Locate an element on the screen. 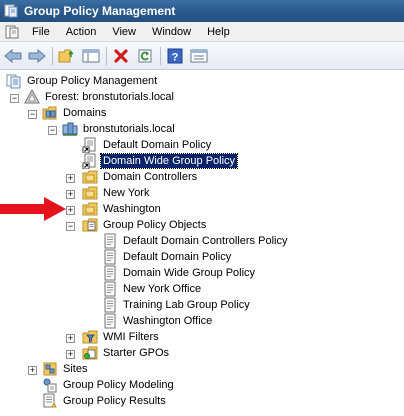  tree-item-label: Group Policy Modeling is located at coordinates (118, 385).